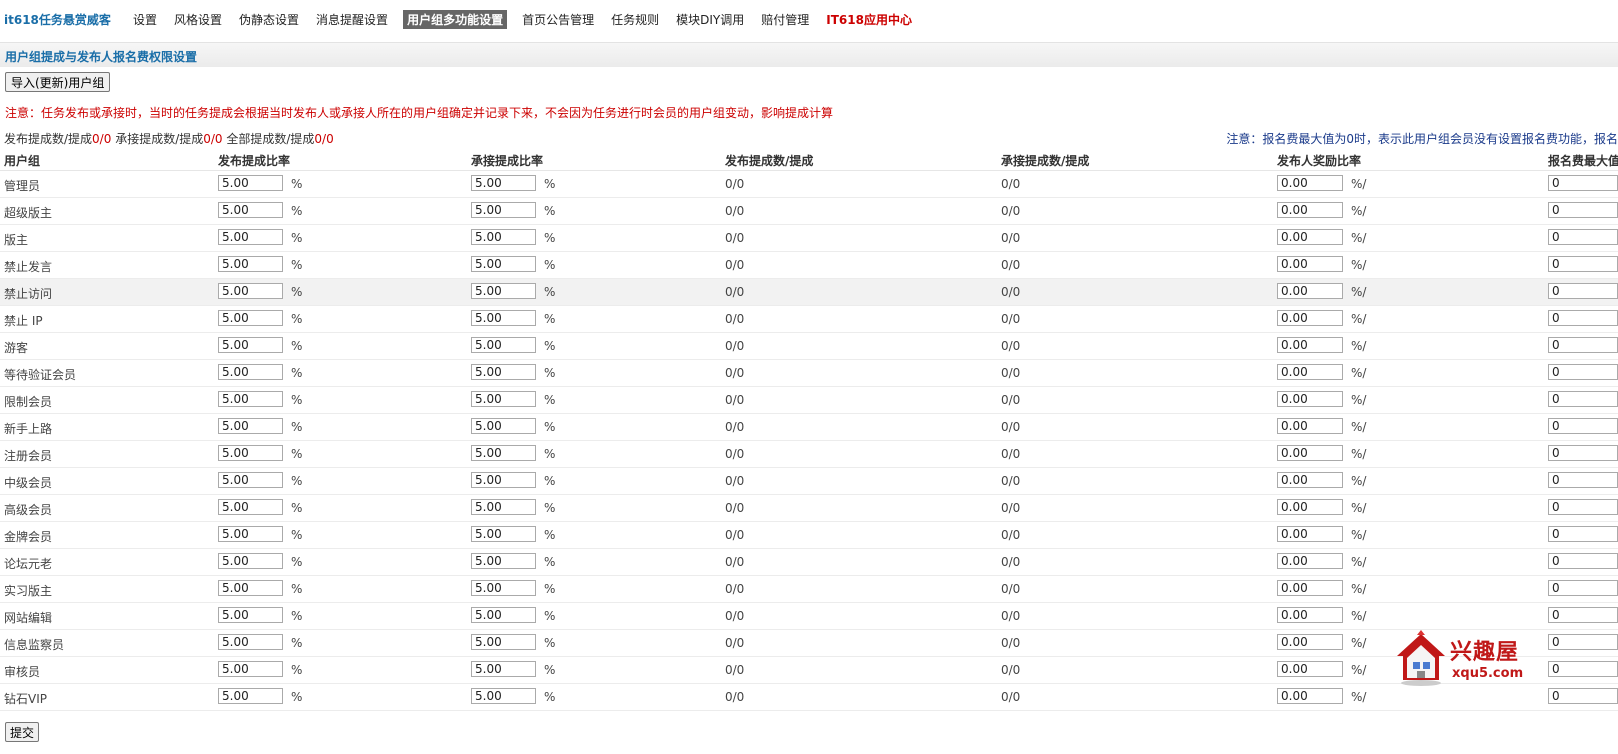 The image size is (1618, 754). Describe the element at coordinates (57, 19) in the screenshot. I see `plugin-brand: it618任务悬赏威客` at that location.